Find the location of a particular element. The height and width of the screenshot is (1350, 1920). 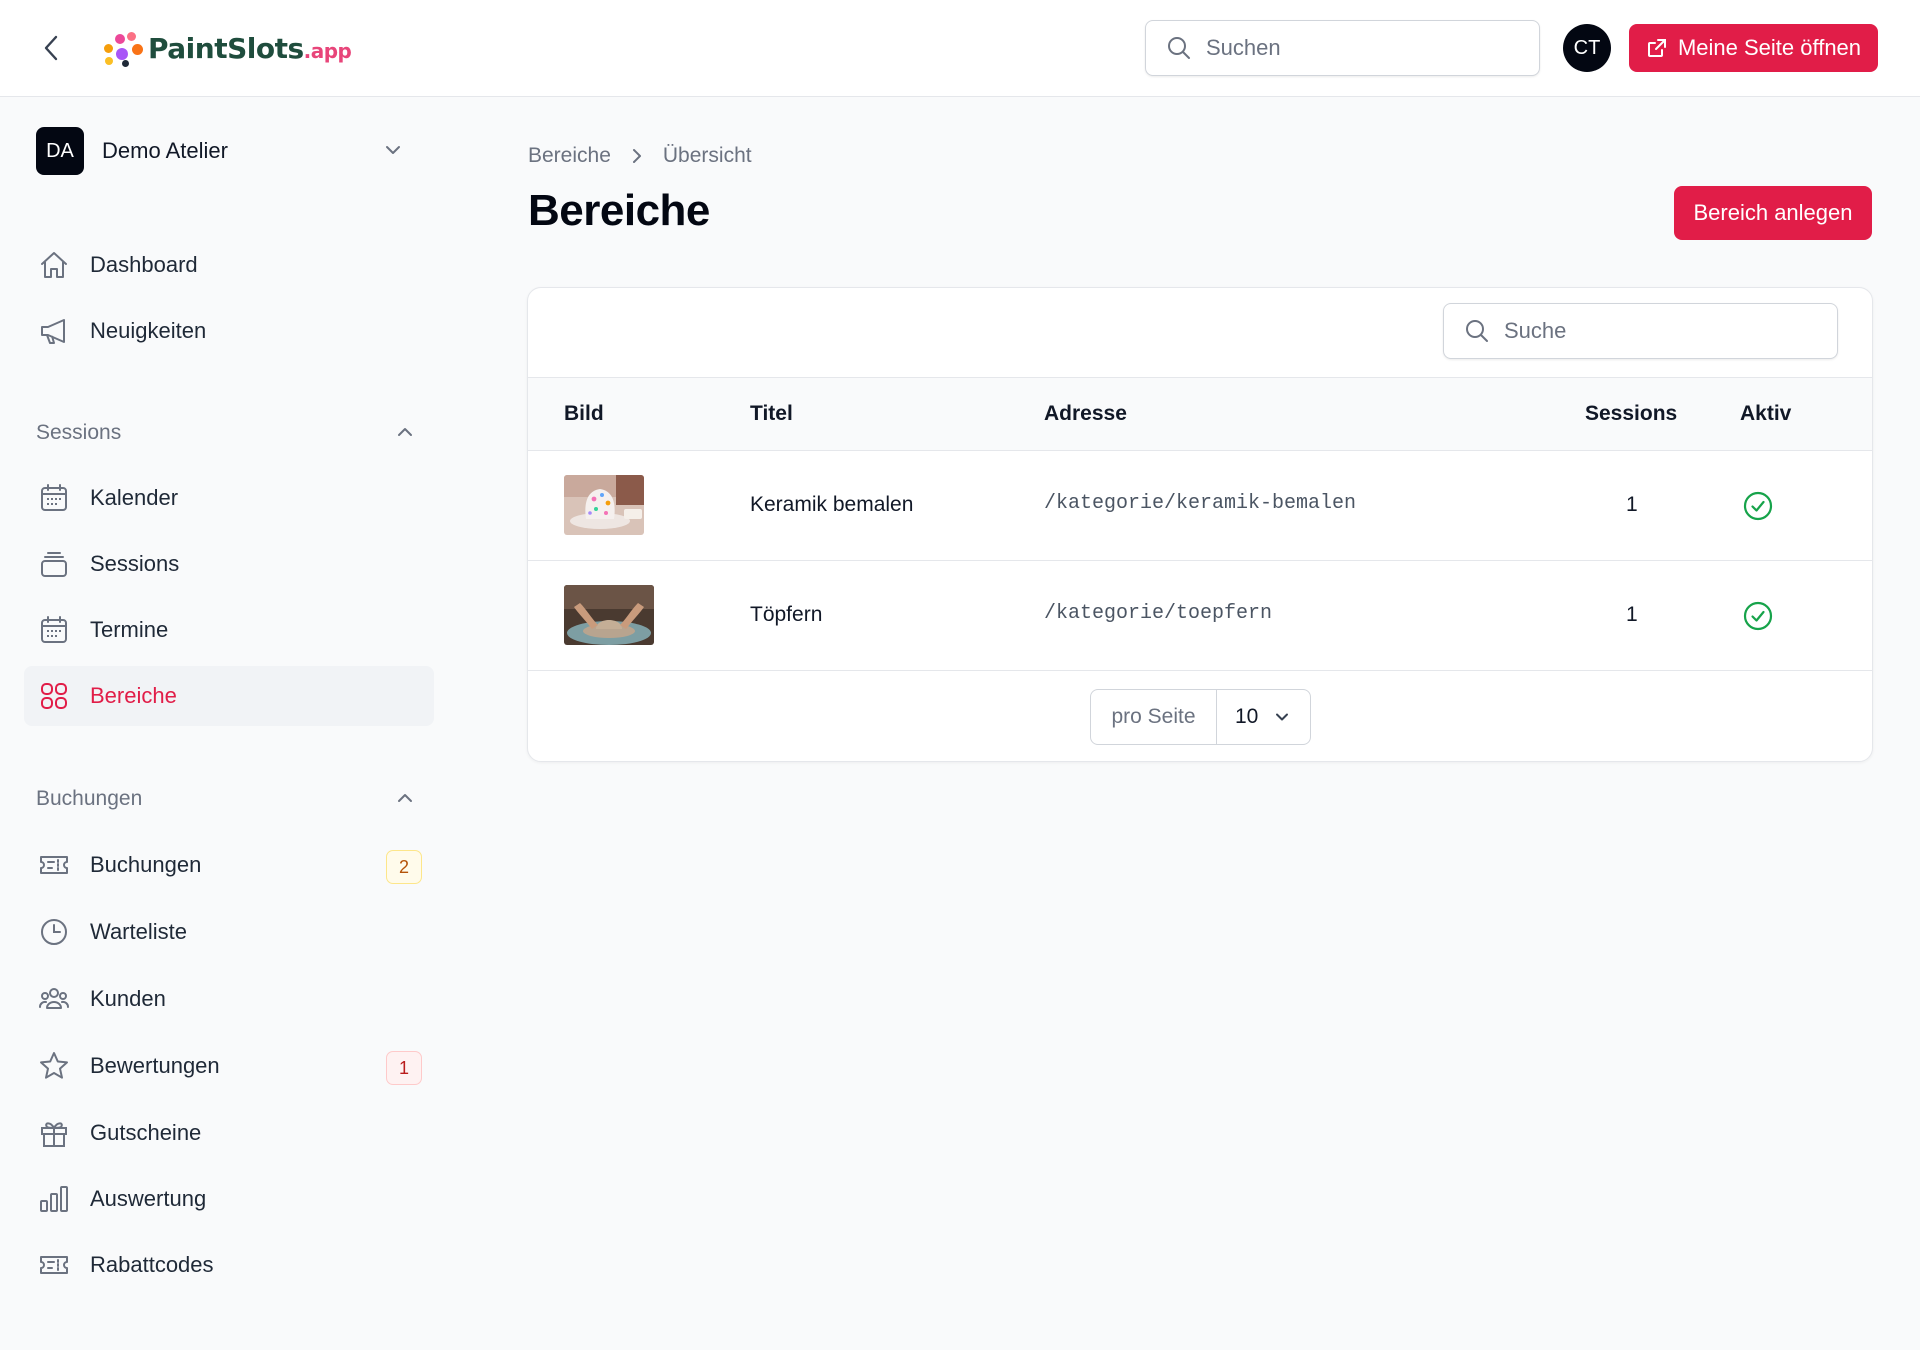

global-search is located at coordinates (1342, 48).